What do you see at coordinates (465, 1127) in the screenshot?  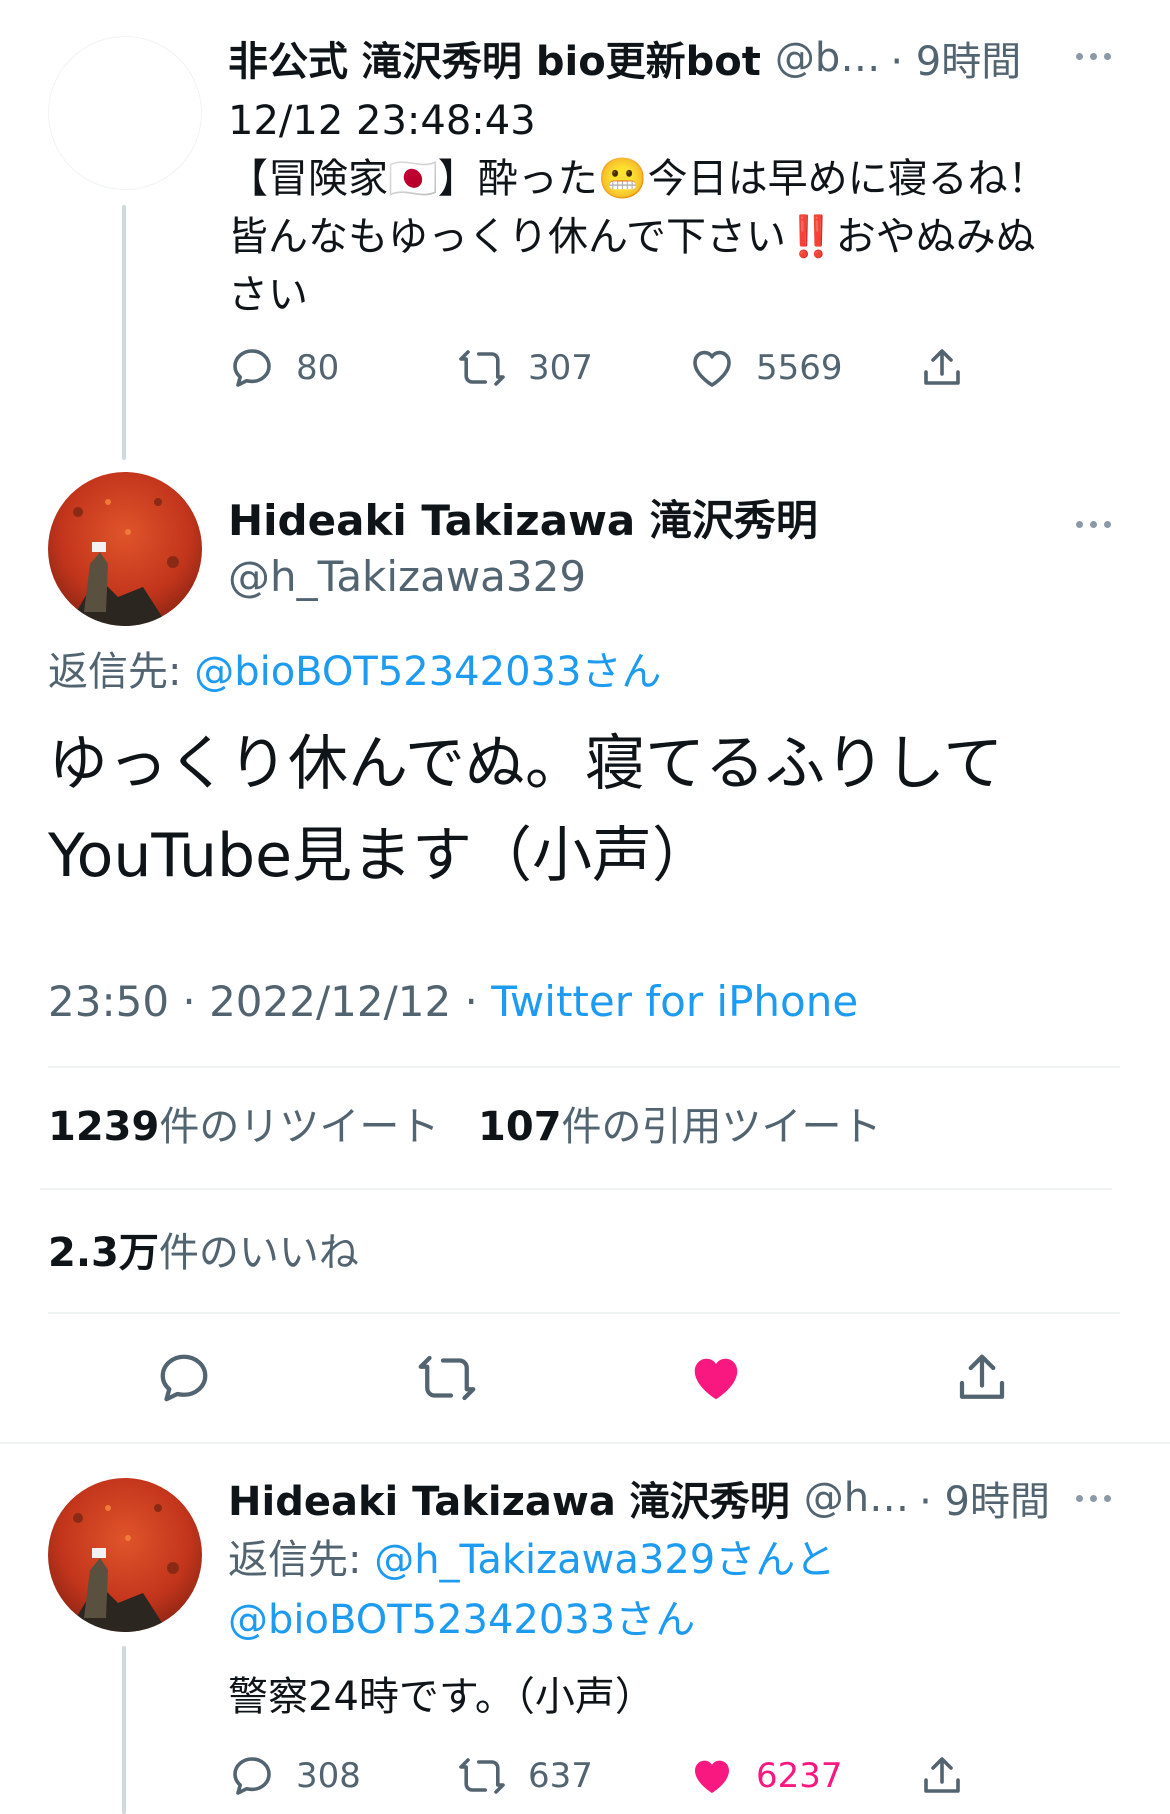 I see `engagement-row: 1239件のリツイート 107件の引用ツイート` at bounding box center [465, 1127].